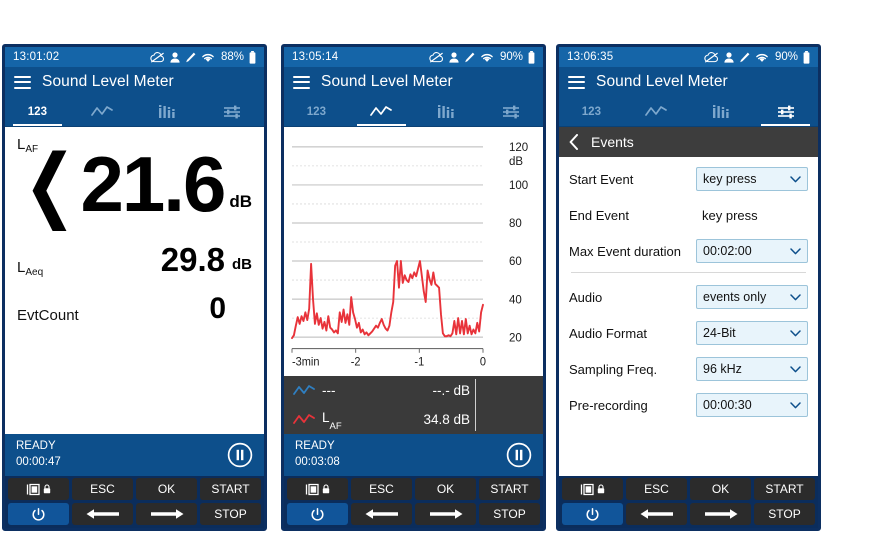 The width and height of the screenshot is (888, 550). Describe the element at coordinates (326, 418) in the screenshot. I see `legend-name-2-text: L` at that location.